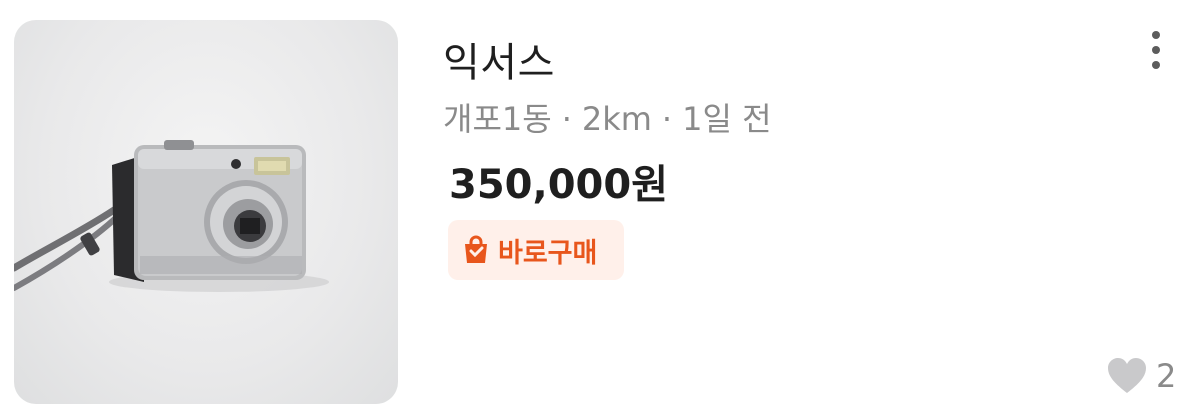 This screenshot has width=1200, height=416. What do you see at coordinates (1156, 50) in the screenshot?
I see `more-options-button` at bounding box center [1156, 50].